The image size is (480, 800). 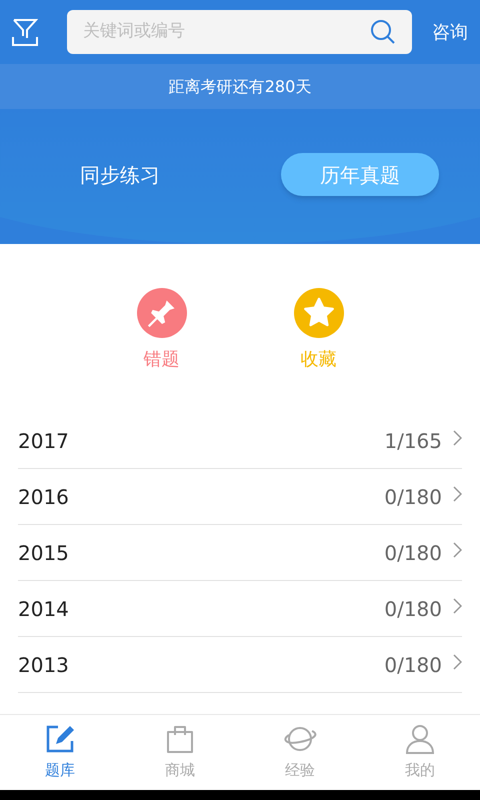 I want to click on year-row: 2017 1/165, so click(x=240, y=441).